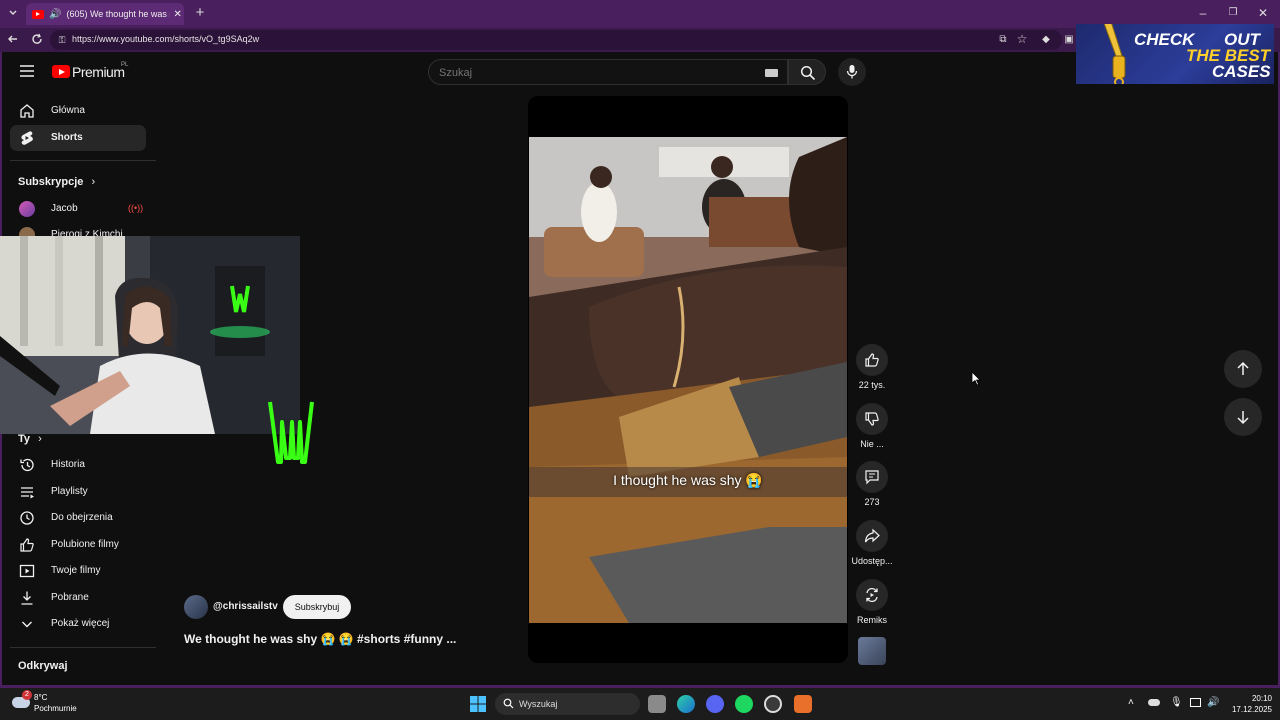 The width and height of the screenshot is (1280, 720). Describe the element at coordinates (78, 492) in the screenshot. I see `sidebar-item-playlists: Playlisty` at that location.